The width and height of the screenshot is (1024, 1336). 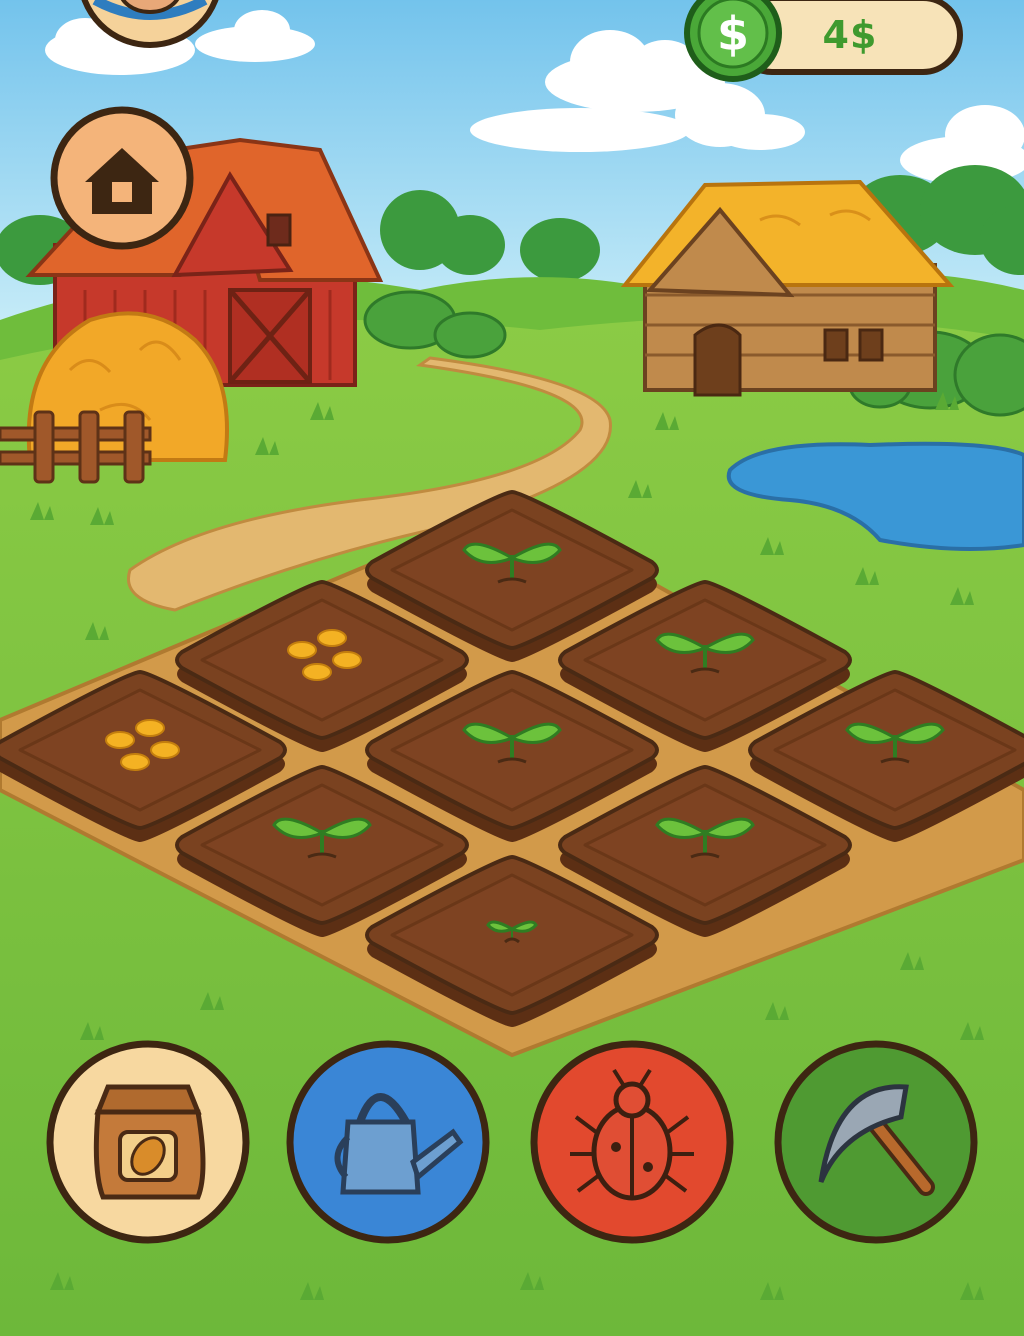 I want to click on dollar-coin-icon: $, so click(x=733, y=41).